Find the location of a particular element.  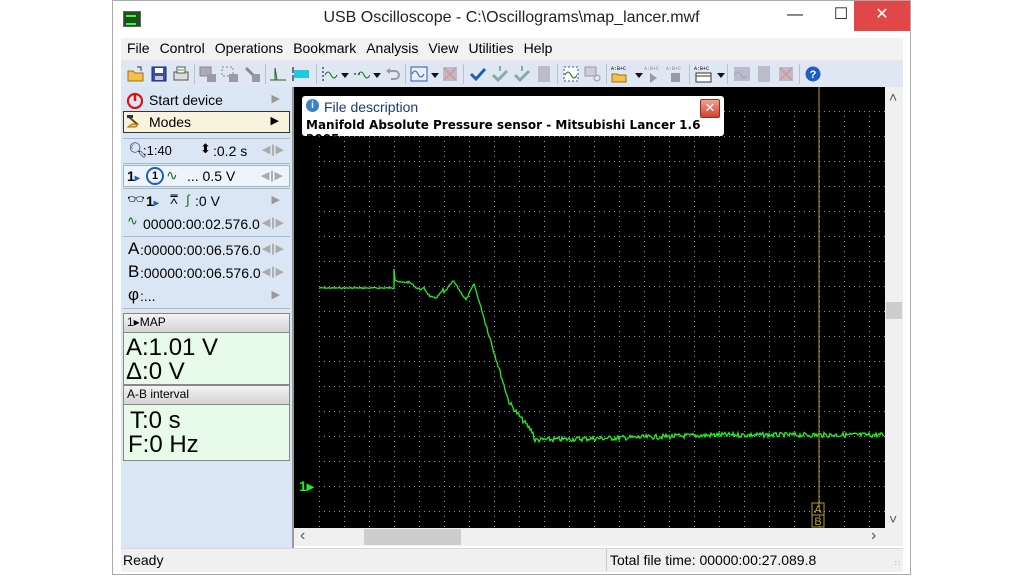

scroll-left-button: ‹ is located at coordinates (302, 536).